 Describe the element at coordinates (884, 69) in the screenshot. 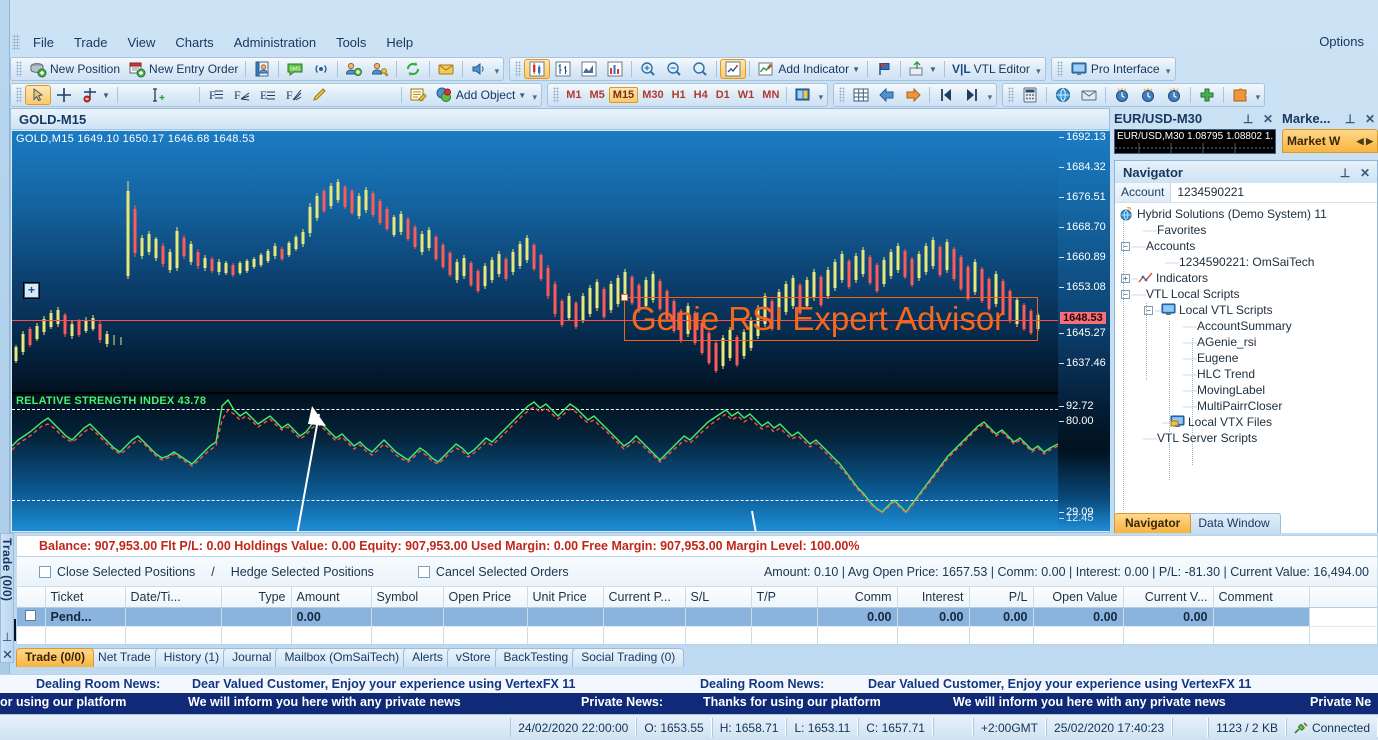

I see `flag-button` at that location.